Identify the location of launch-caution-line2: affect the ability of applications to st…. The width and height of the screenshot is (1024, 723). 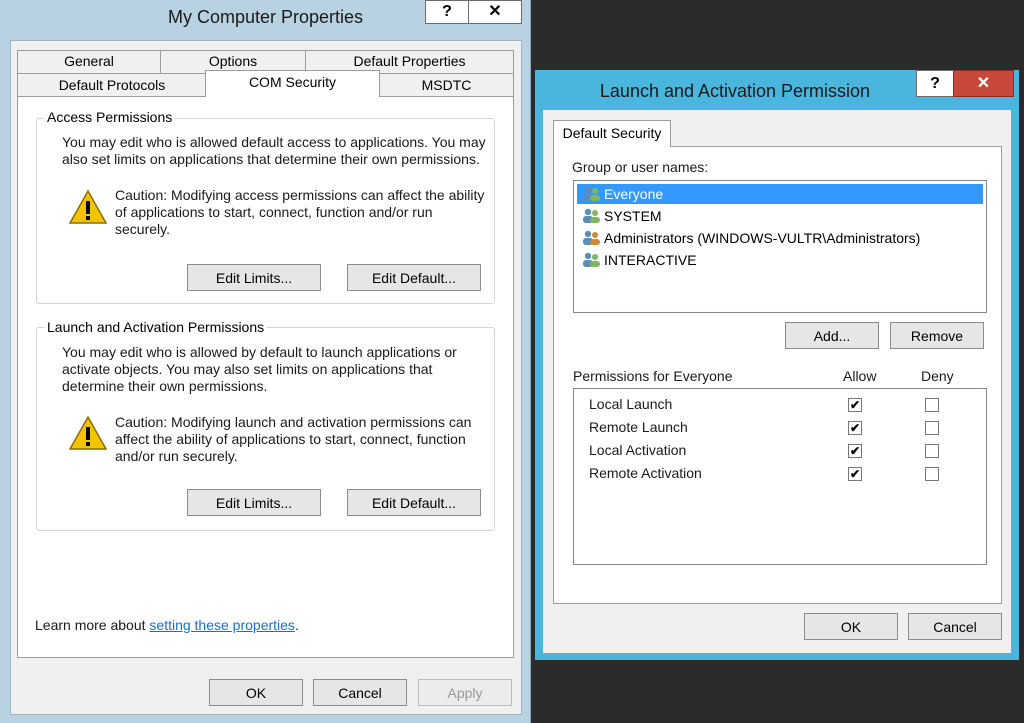
(290, 439).